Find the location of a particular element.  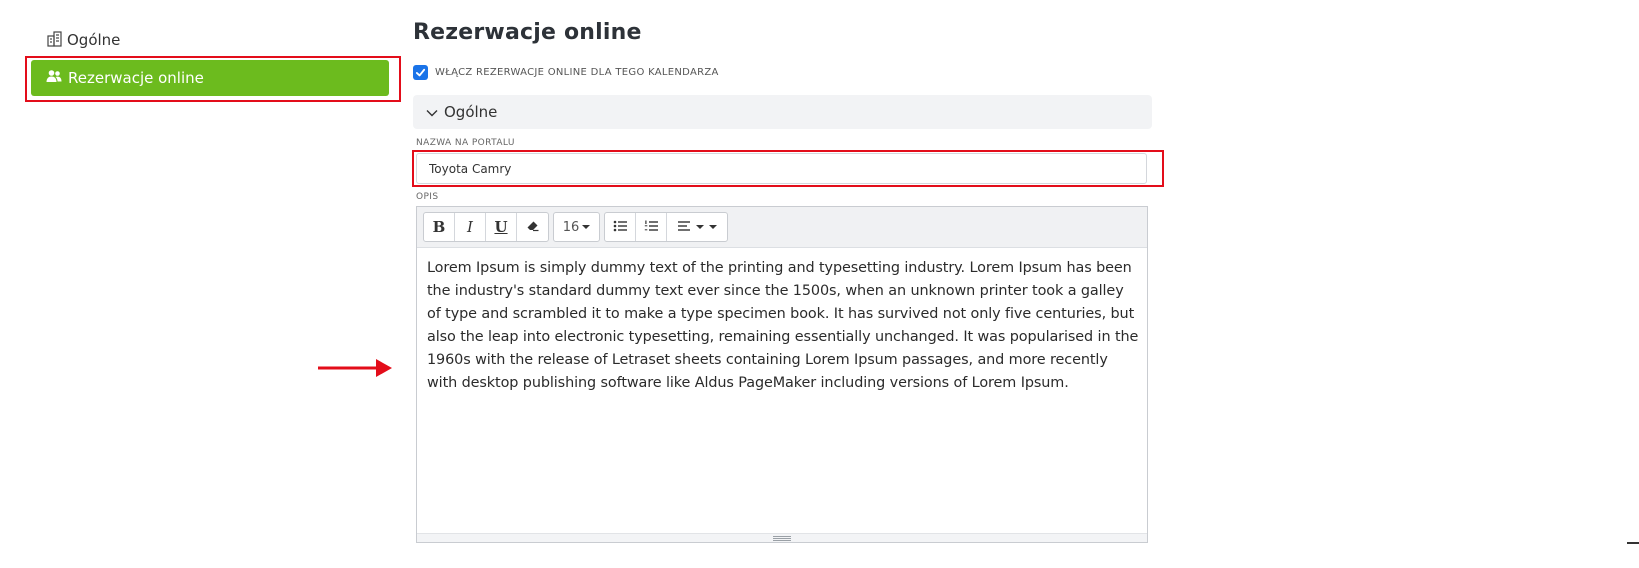

format-button-group: B I U is located at coordinates (486, 227).